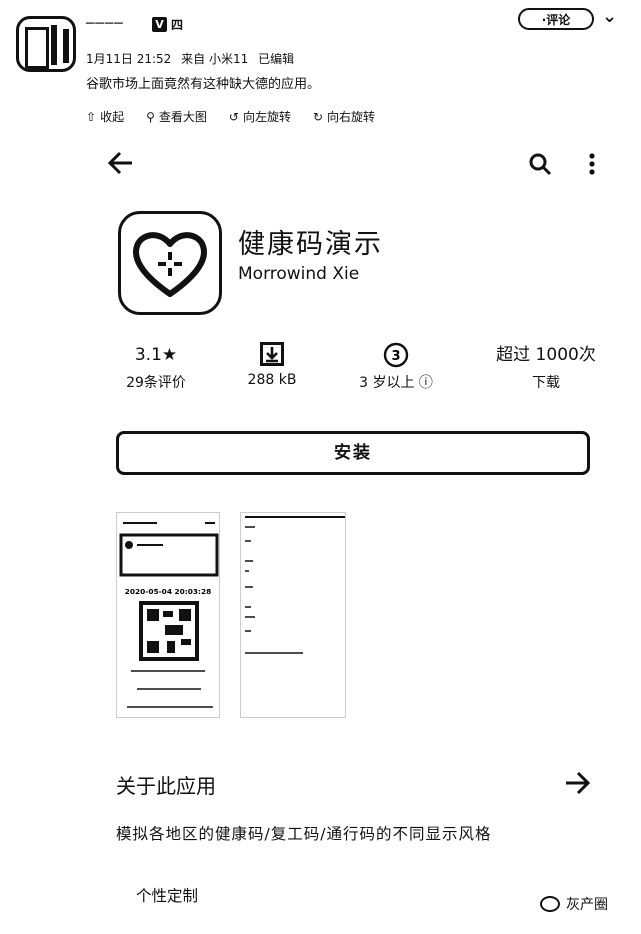 This screenshot has height=934, width=641. What do you see at coordinates (105, 116) in the screenshot?
I see `collapse-button: ⇧ 收起` at bounding box center [105, 116].